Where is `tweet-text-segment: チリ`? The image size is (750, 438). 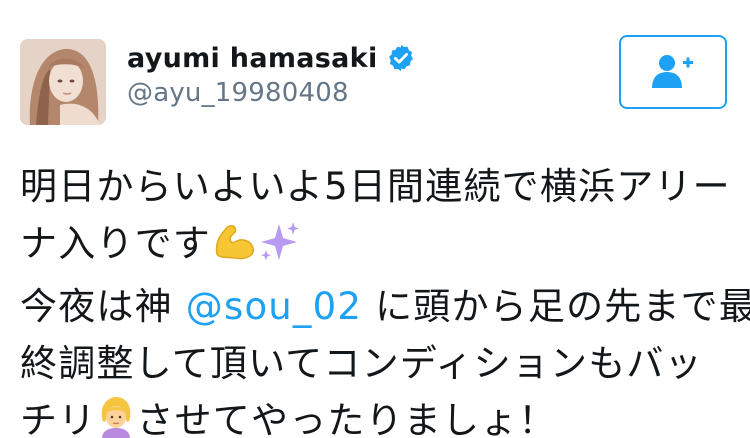
tweet-text-segment: チリ is located at coordinates (58, 418).